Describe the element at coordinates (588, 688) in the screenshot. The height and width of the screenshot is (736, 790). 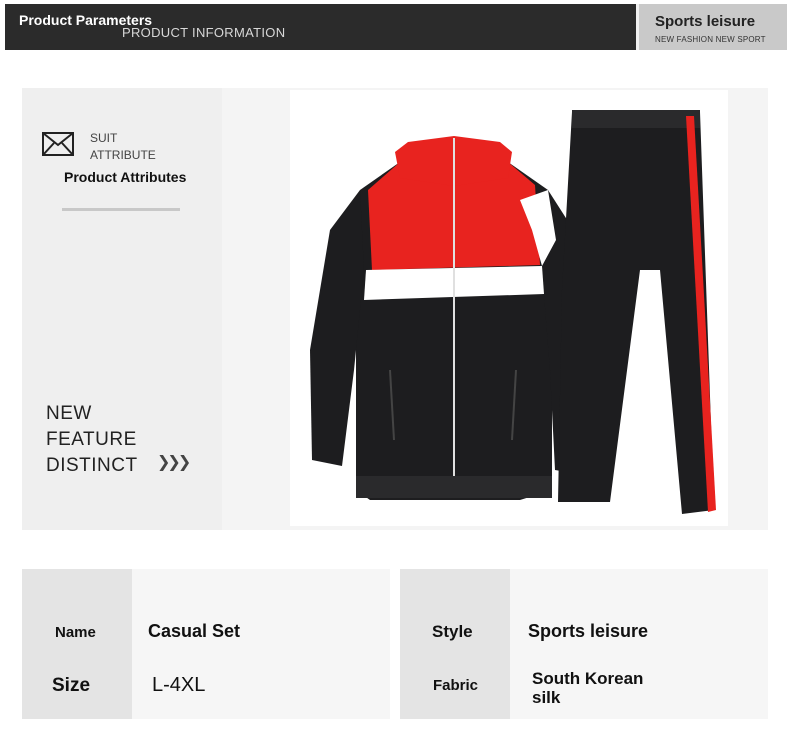
I see `fabric-value: South Korean silk` at that location.